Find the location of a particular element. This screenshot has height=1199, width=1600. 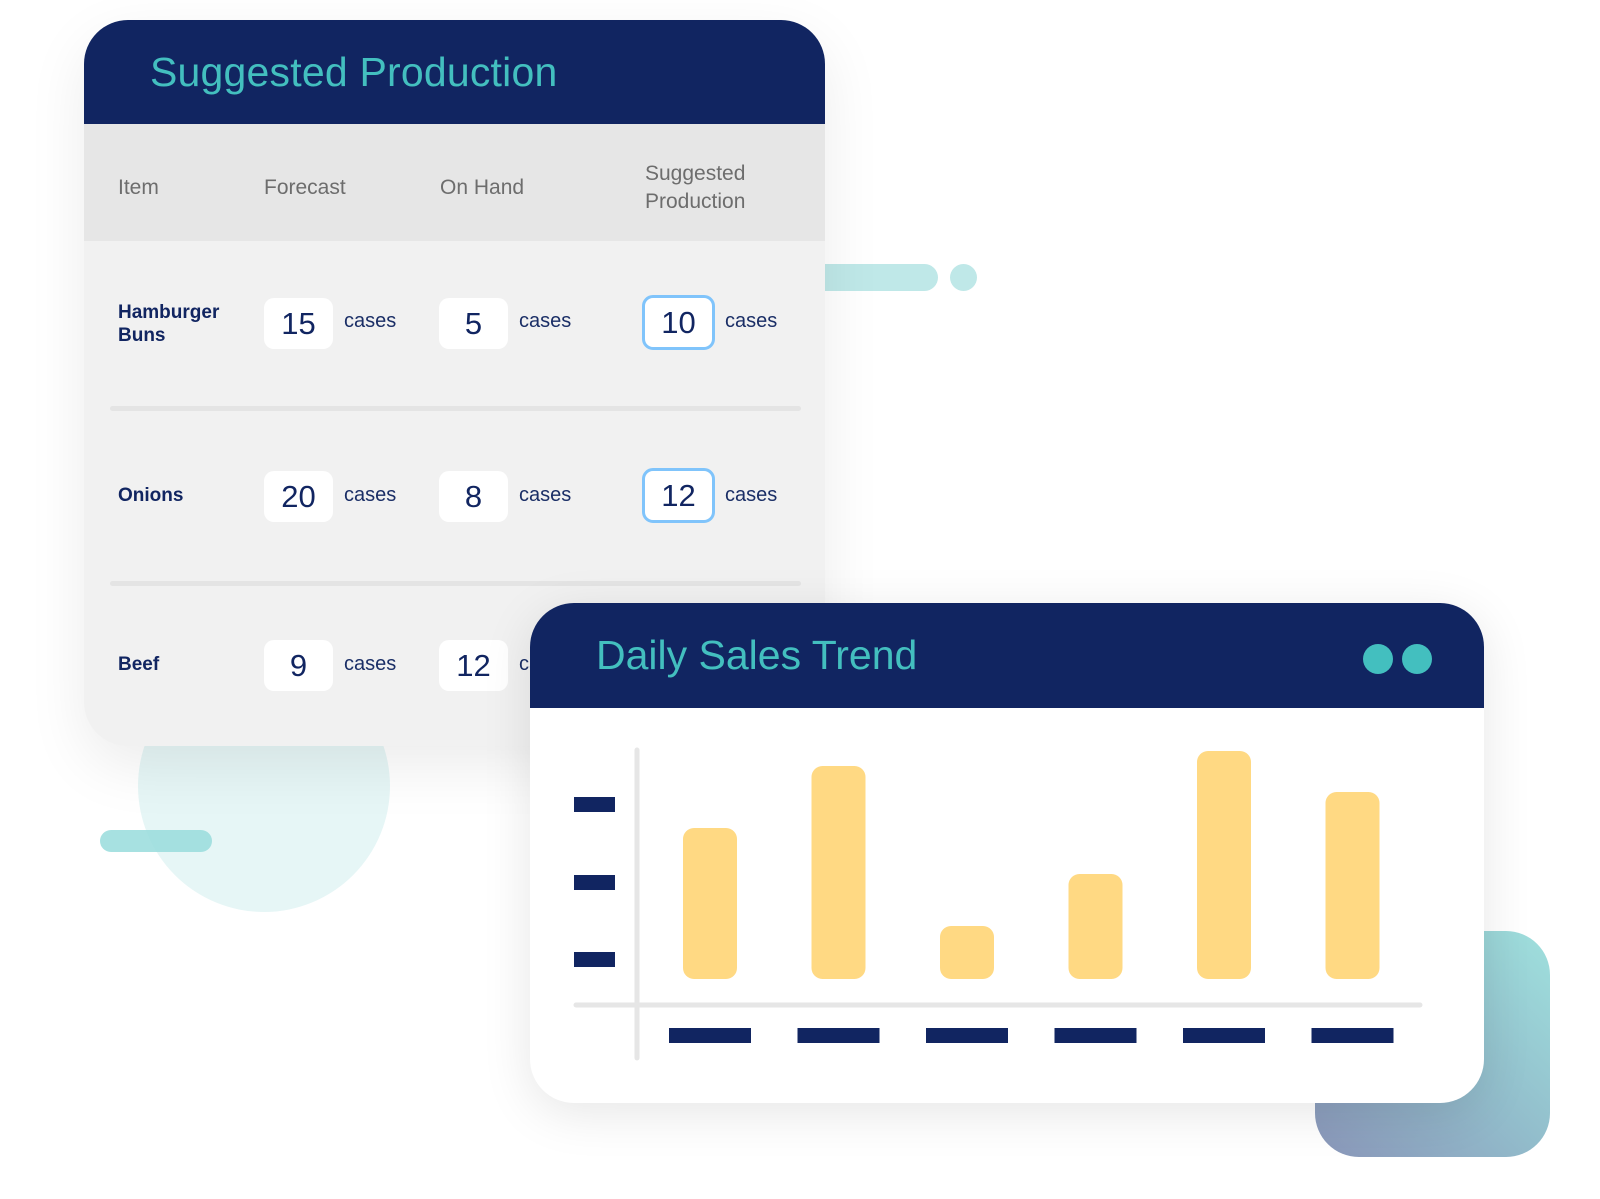

item-name-line: Onions is located at coordinates (151, 495).